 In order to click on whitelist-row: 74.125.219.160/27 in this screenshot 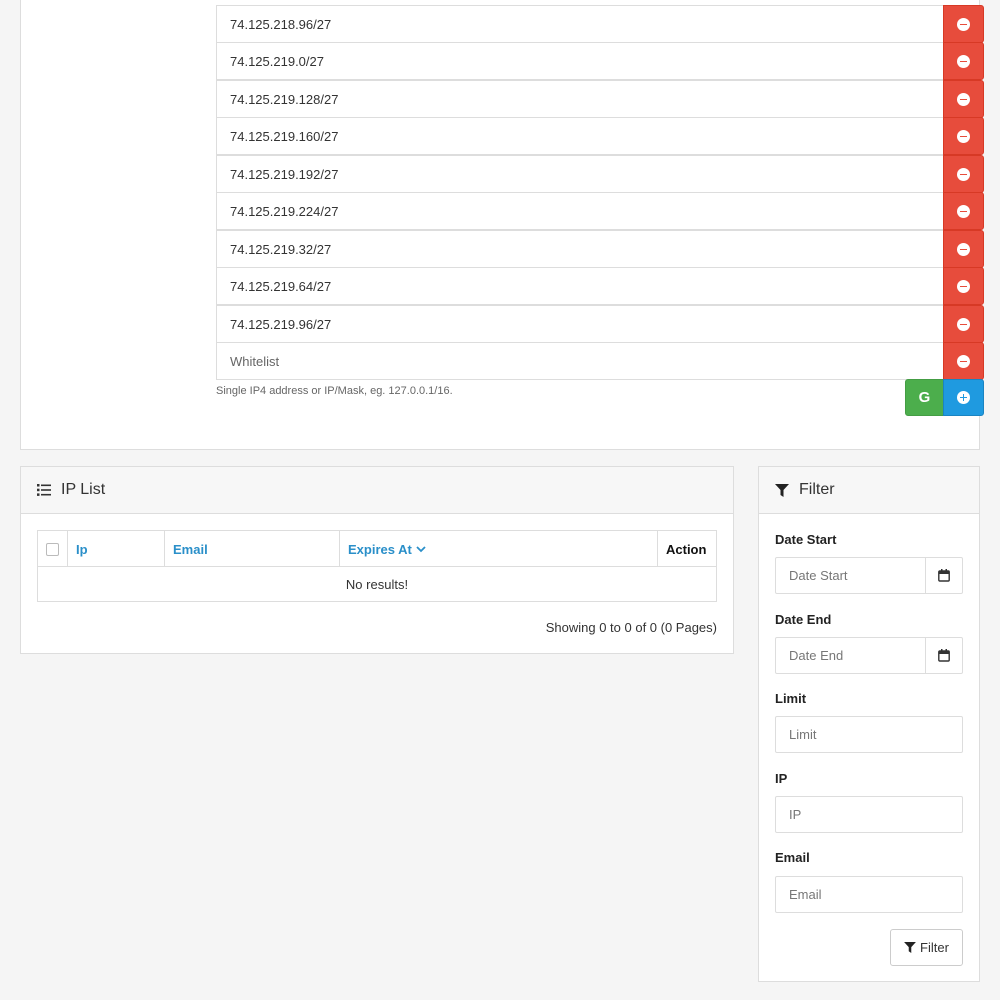, I will do `click(600, 136)`.